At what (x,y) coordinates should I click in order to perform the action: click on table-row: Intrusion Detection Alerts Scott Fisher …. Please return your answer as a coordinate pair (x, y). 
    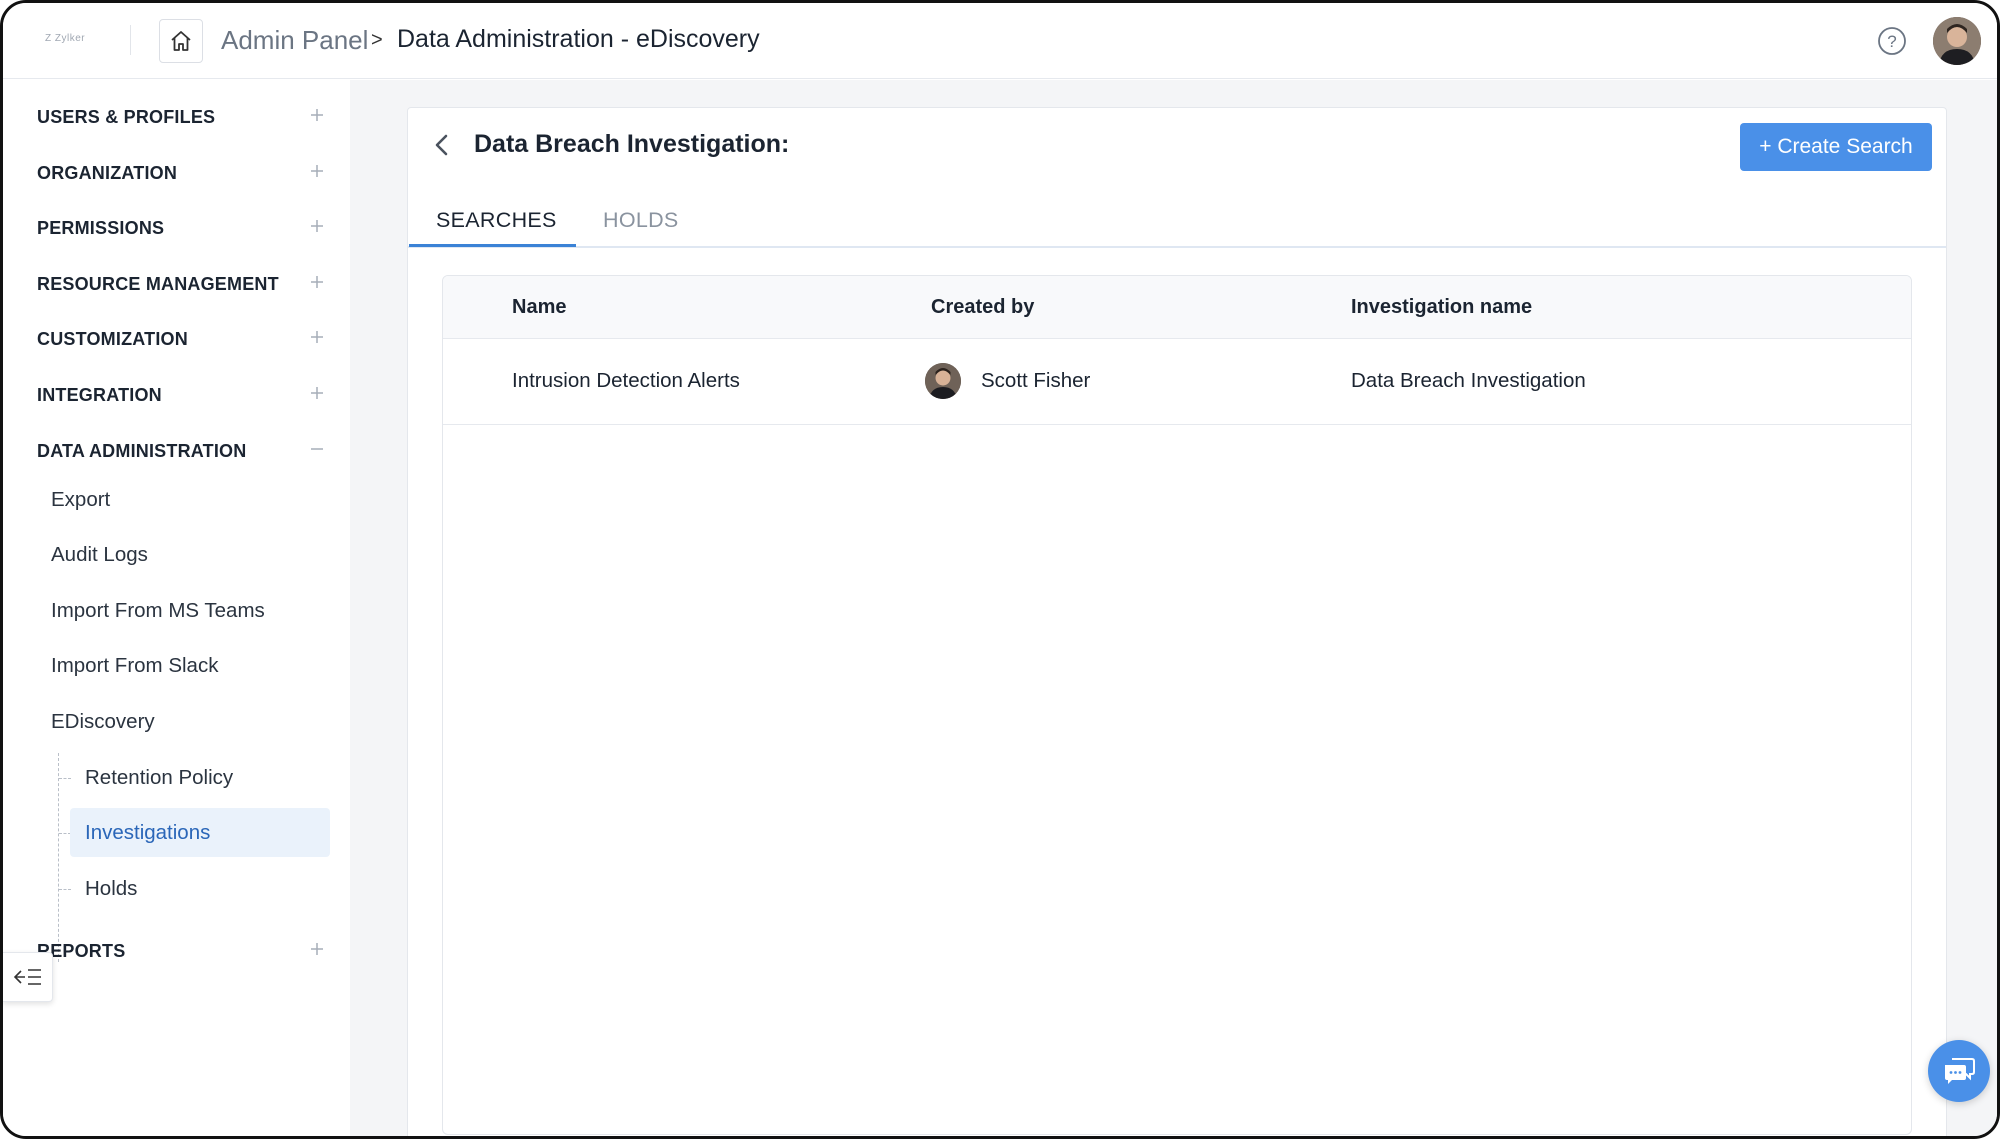
    Looking at the image, I should click on (1177, 382).